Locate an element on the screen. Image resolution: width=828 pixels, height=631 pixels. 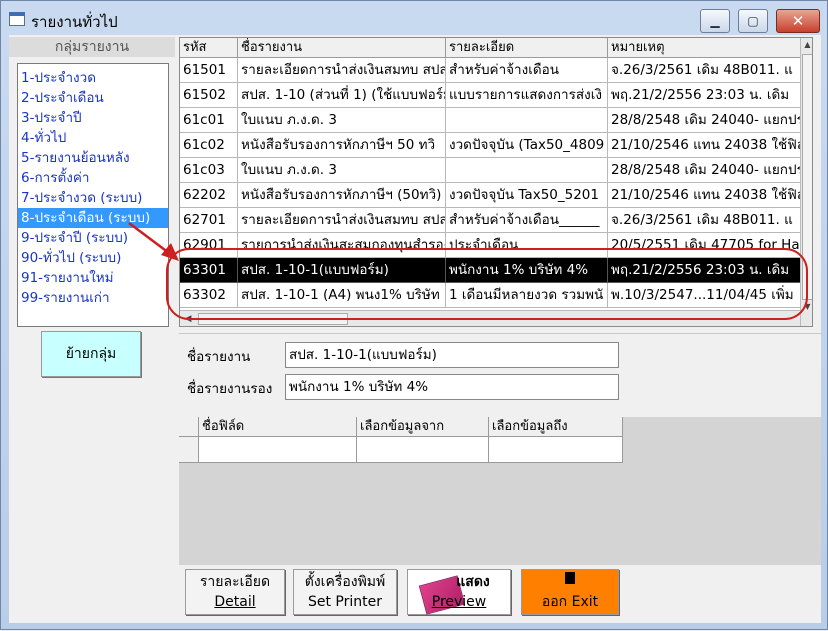
window-title: รายงานทั่วไป is located at coordinates (74, 22).